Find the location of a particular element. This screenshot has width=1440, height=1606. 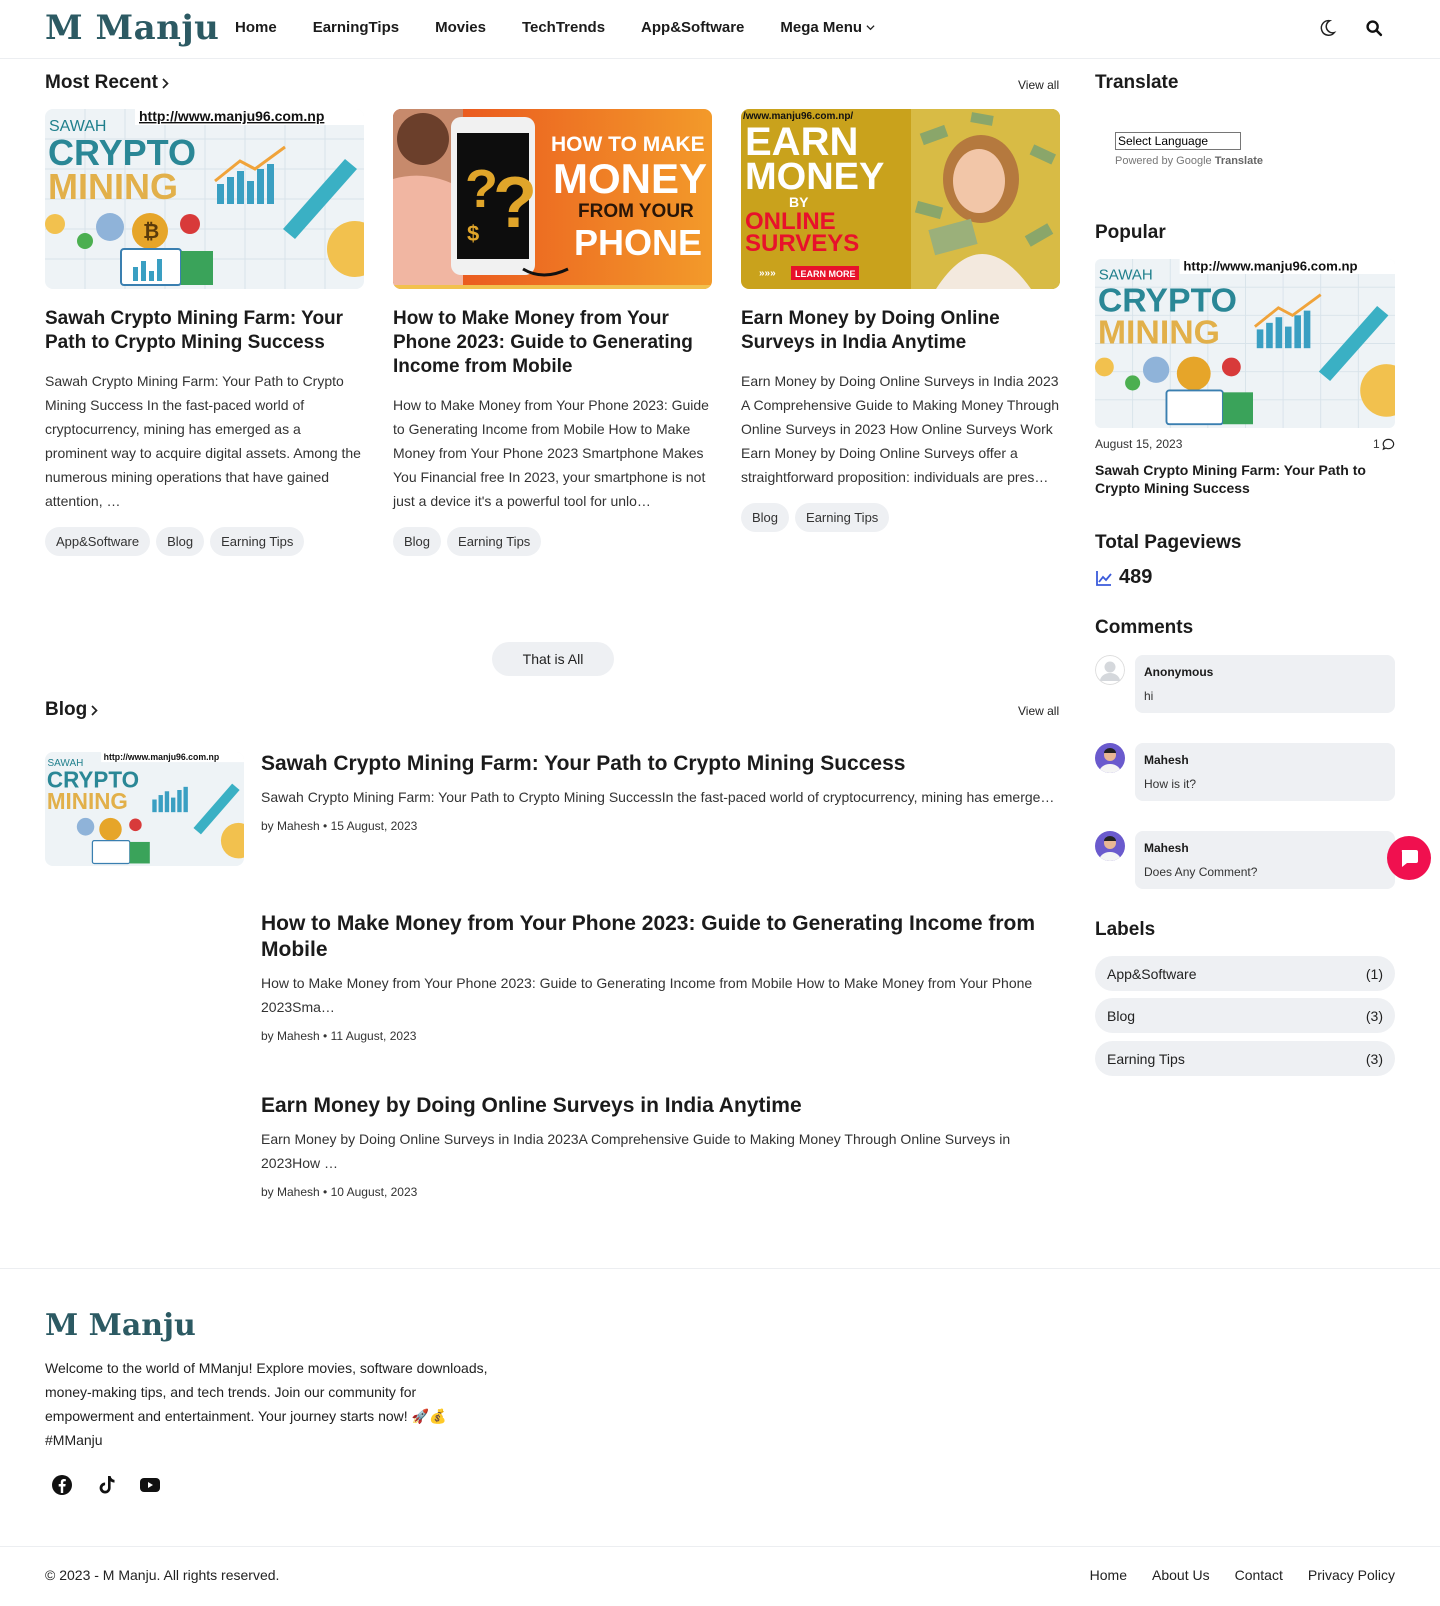

youtube-icon is located at coordinates (150, 1485).